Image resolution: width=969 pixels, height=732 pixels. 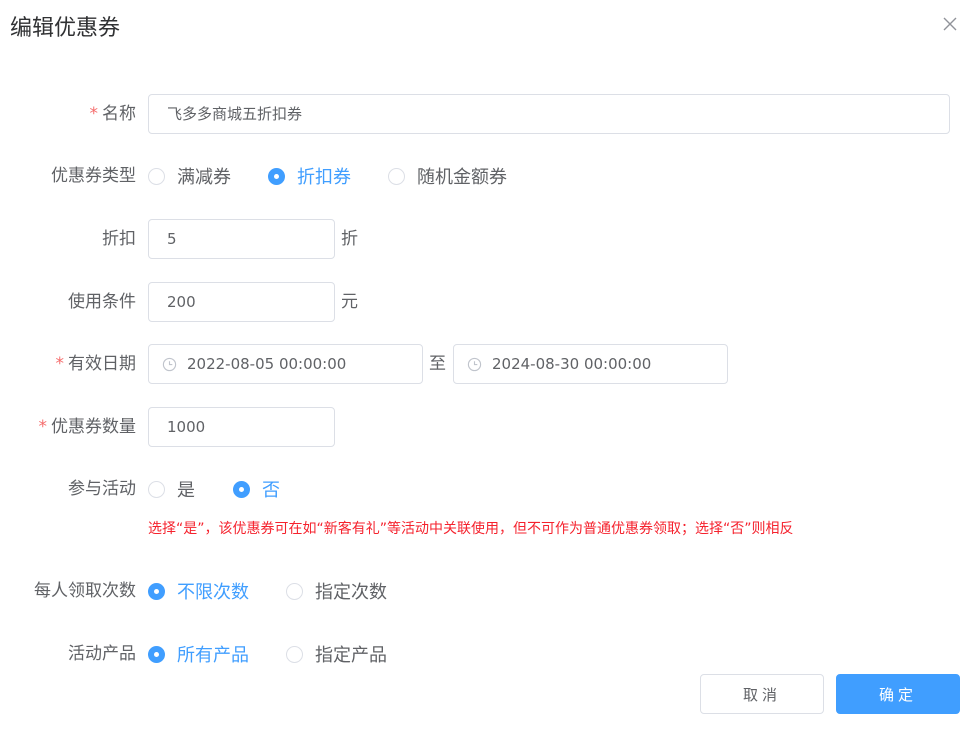 I want to click on condition-input: 200, so click(x=241, y=302).